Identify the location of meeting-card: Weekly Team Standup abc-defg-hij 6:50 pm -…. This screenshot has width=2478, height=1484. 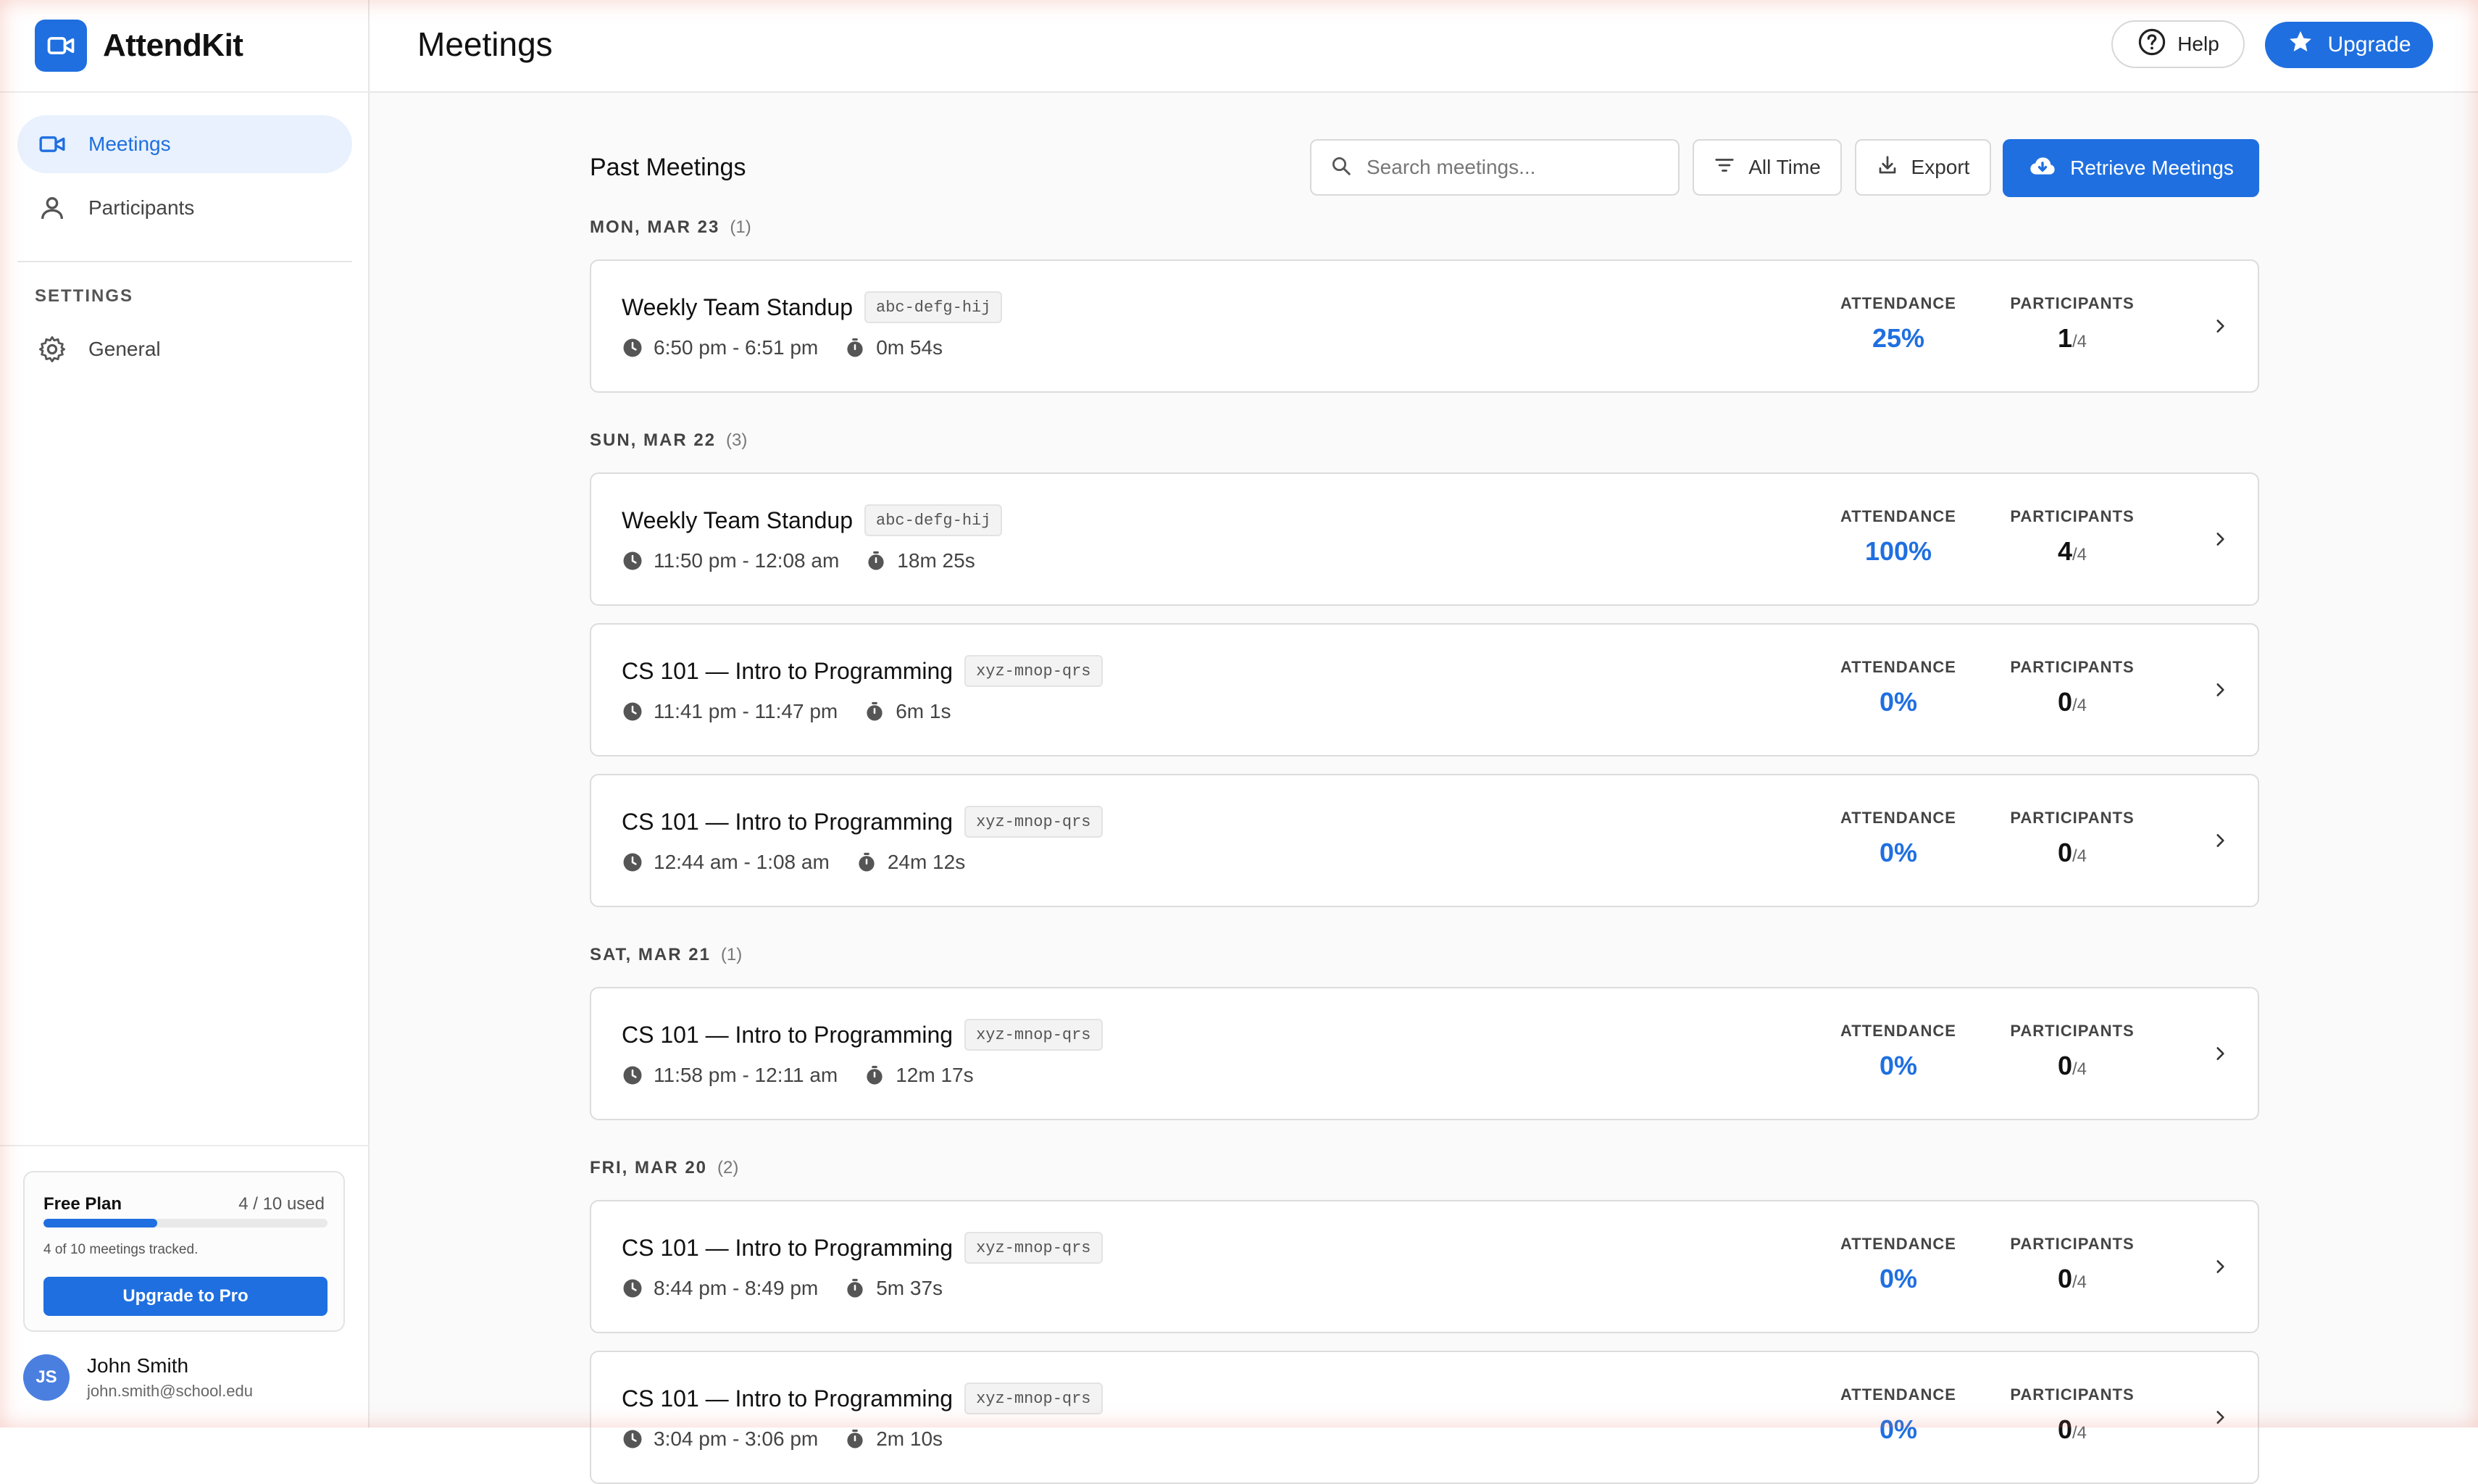
(1424, 326).